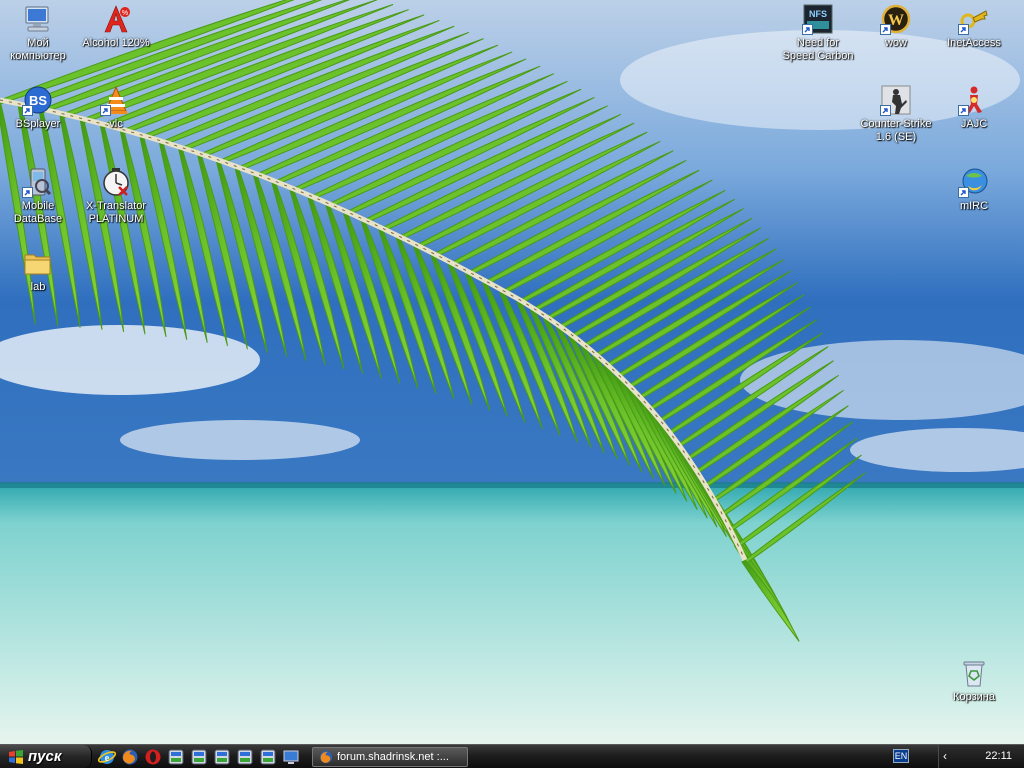 The width and height of the screenshot is (1024, 768). I want to click on desktop-icon-label: Alcohol 120%, so click(116, 43).